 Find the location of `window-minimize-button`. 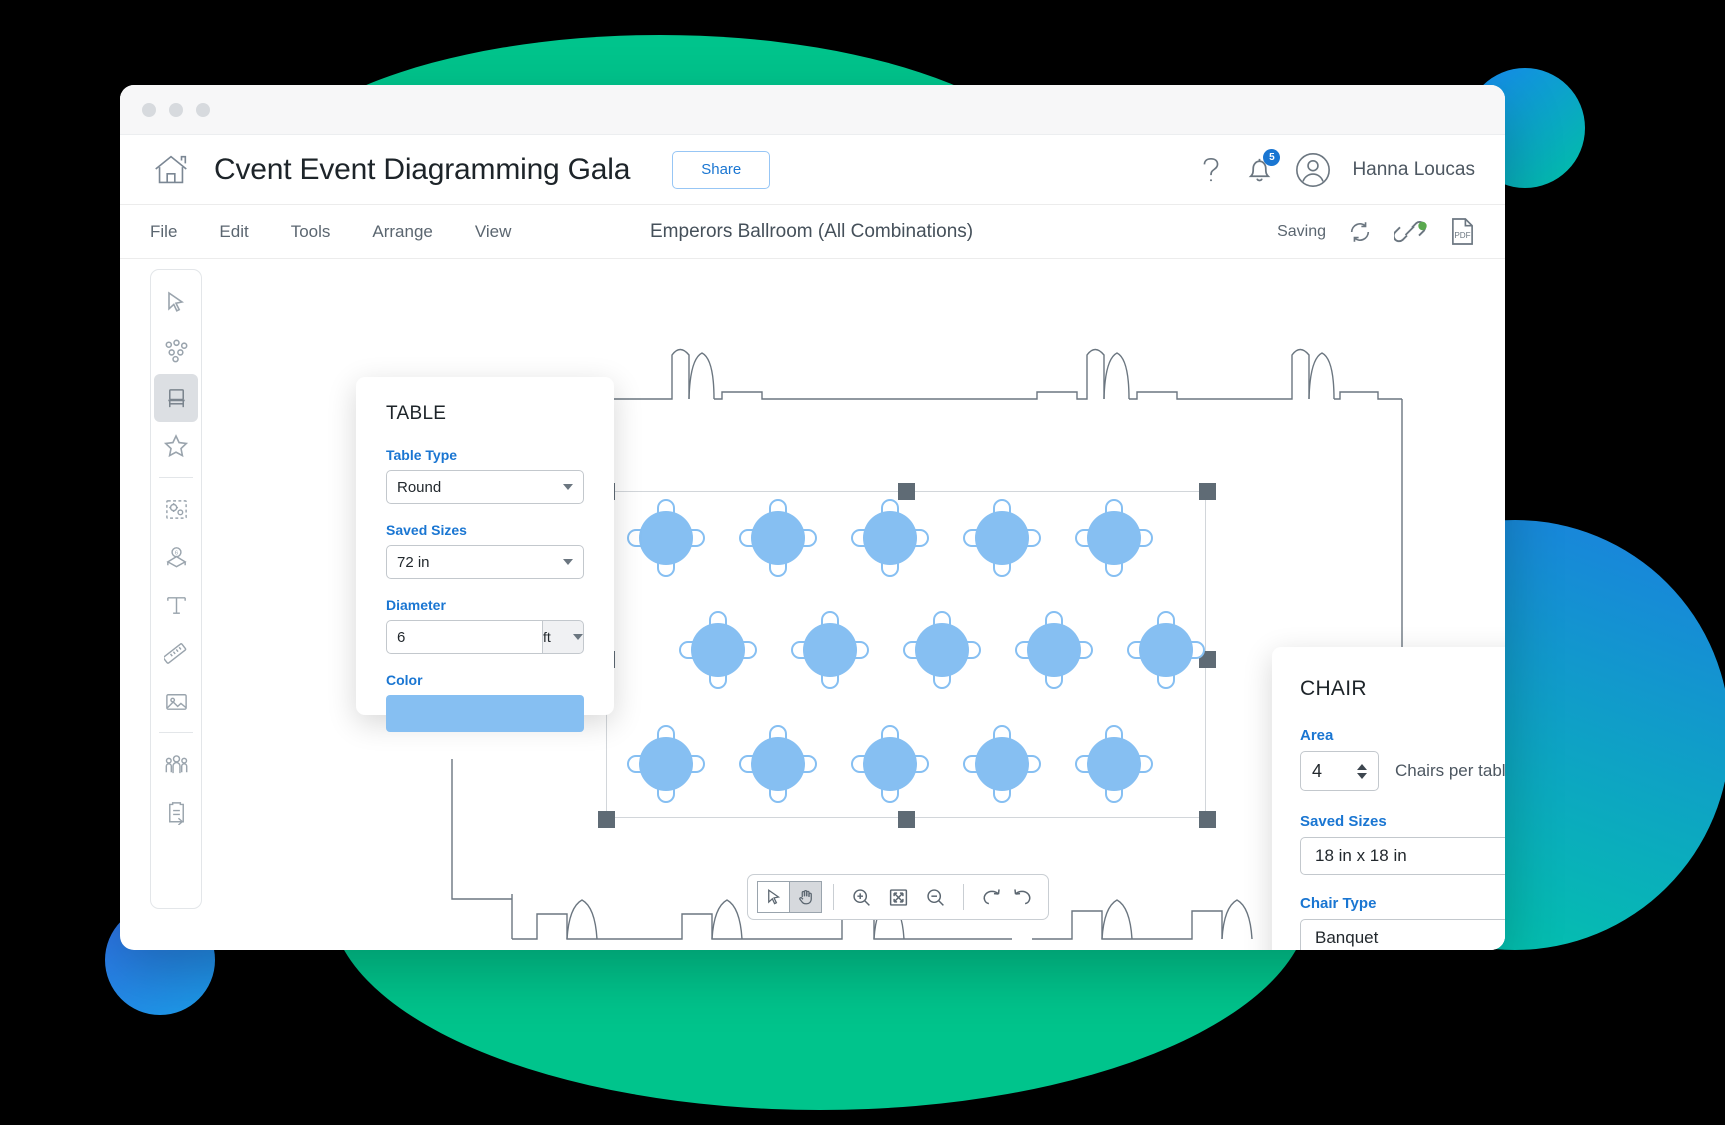

window-minimize-button is located at coordinates (176, 109).